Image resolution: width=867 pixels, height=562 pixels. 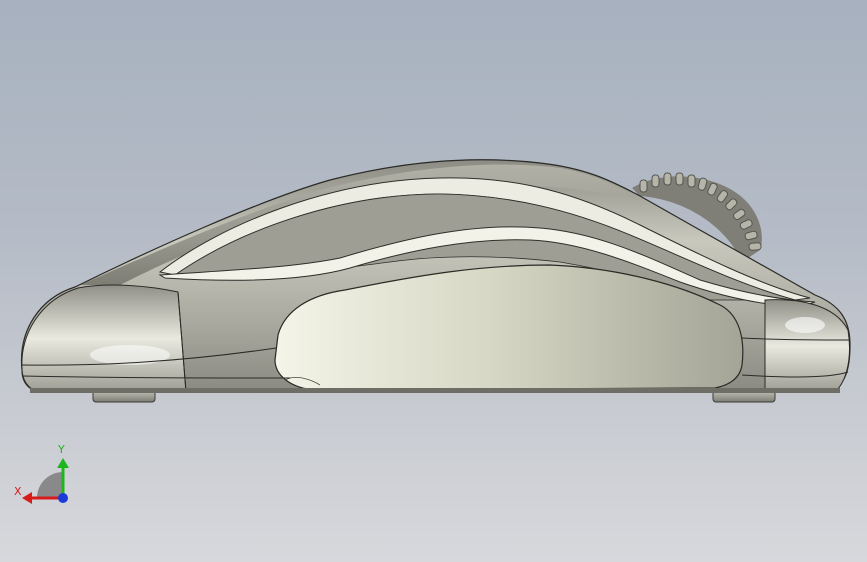 I want to click on x-axis-label: X, so click(x=18, y=491).